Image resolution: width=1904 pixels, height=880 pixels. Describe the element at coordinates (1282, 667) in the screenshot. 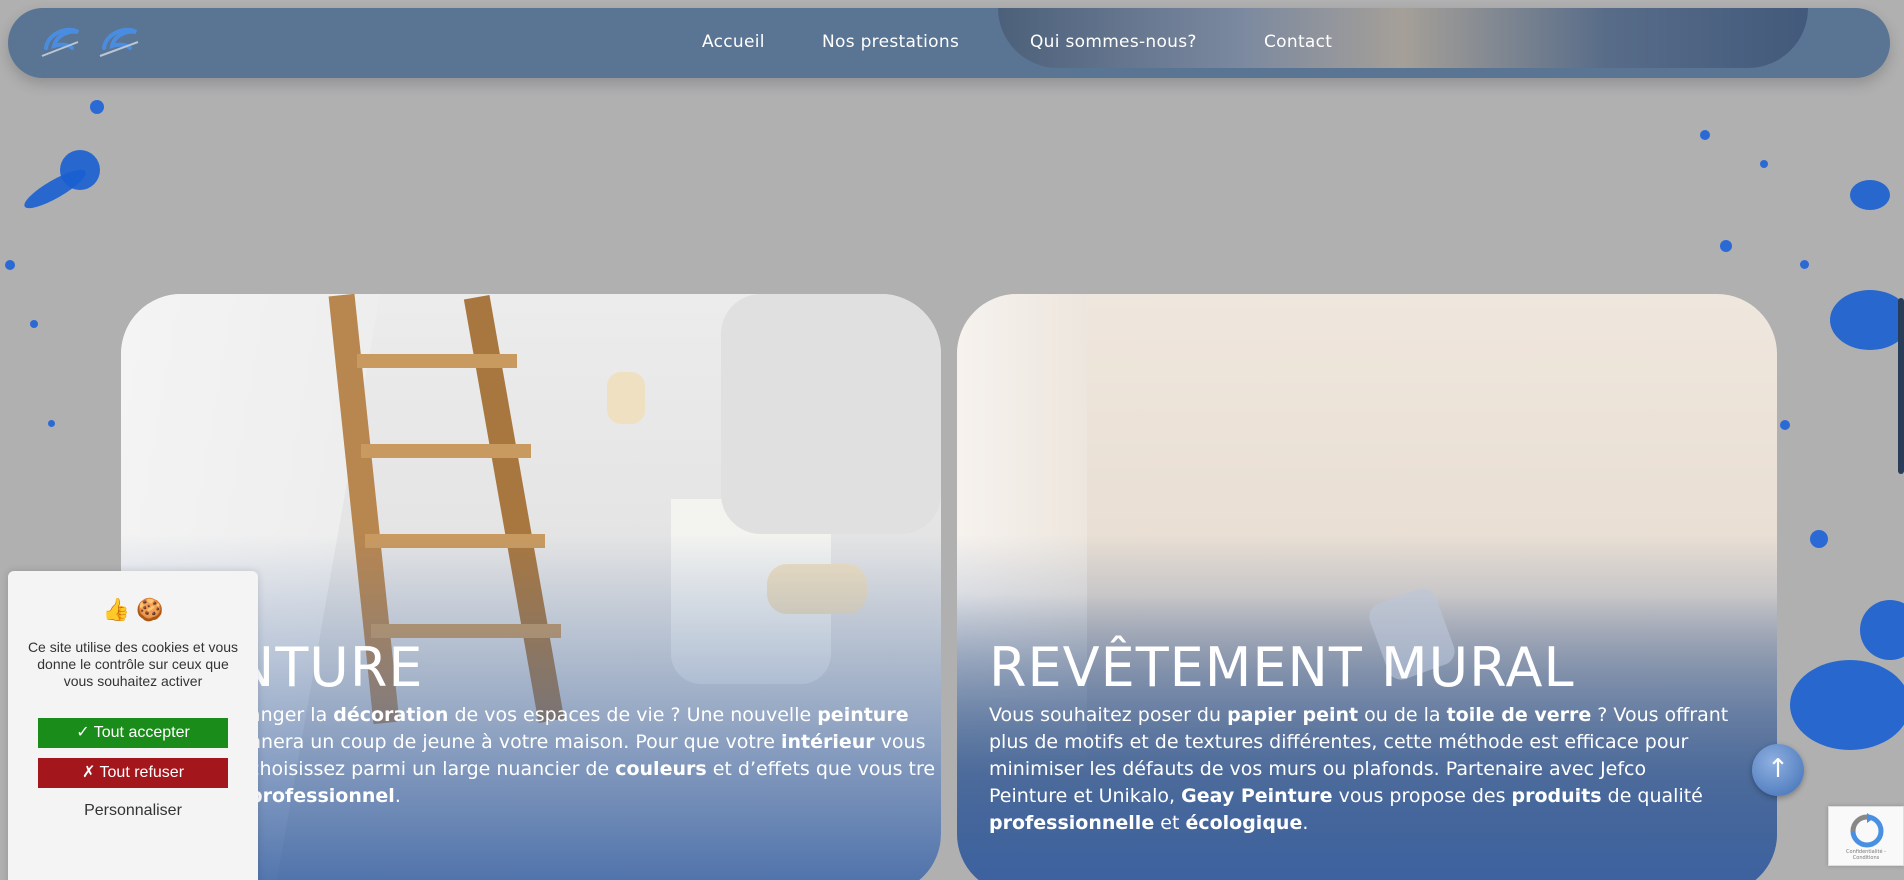

I see `card-title: REVÊTEMENT MURAL` at that location.